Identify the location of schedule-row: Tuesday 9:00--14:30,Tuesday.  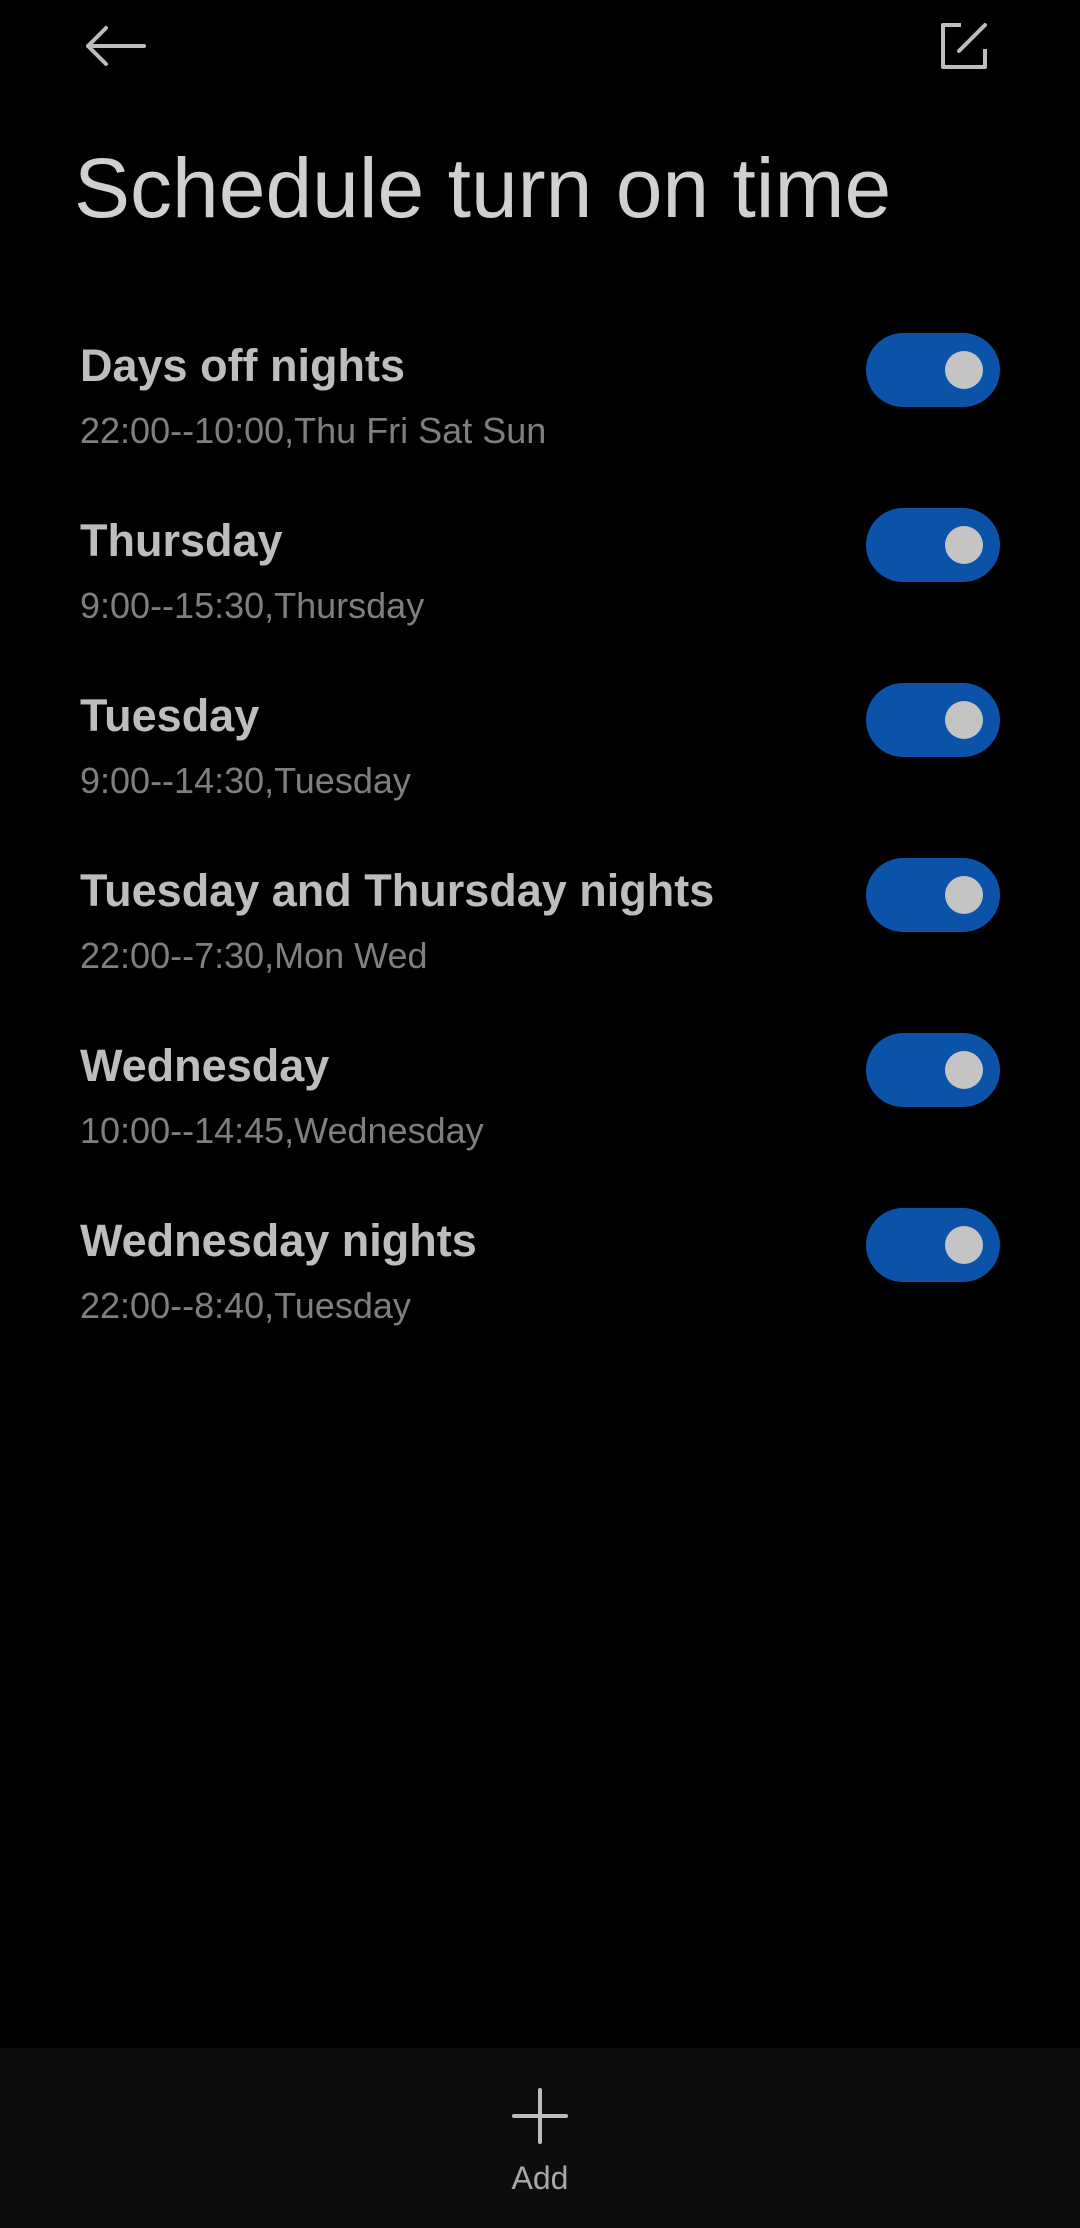
(540, 753).